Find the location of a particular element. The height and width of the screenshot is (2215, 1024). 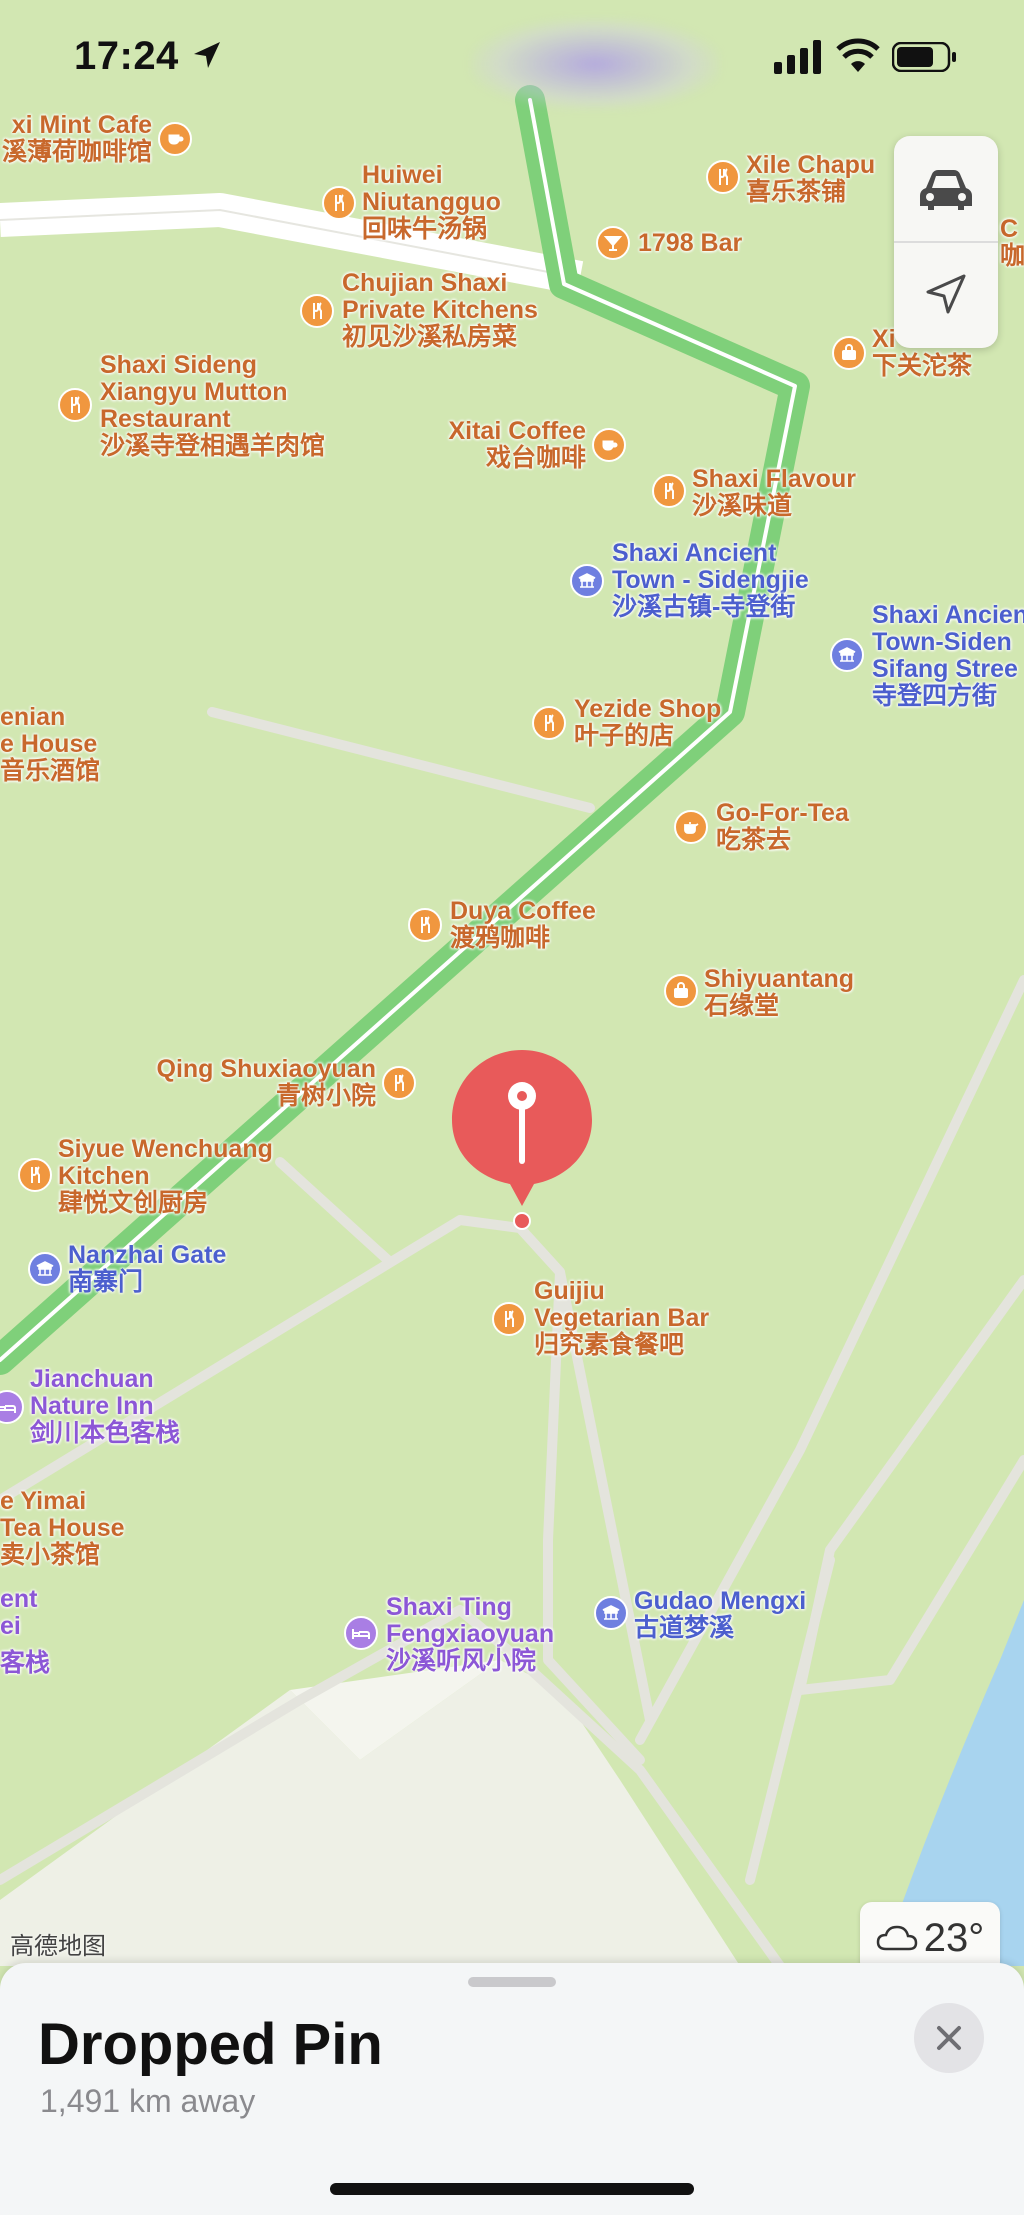

poi-gudao-mengxi: Gudao Mengxi 古道梦溪 is located at coordinates (720, 1615).